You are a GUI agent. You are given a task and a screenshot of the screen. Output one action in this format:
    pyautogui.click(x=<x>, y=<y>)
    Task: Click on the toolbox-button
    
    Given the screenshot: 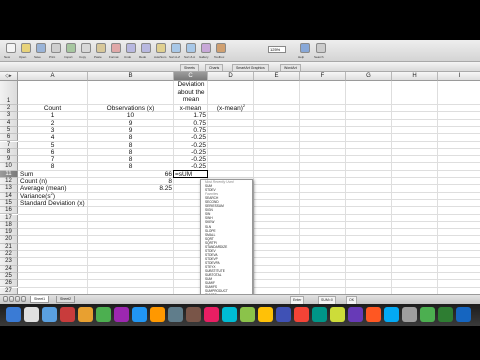 What is the action you would take?
    pyautogui.click(x=221, y=48)
    